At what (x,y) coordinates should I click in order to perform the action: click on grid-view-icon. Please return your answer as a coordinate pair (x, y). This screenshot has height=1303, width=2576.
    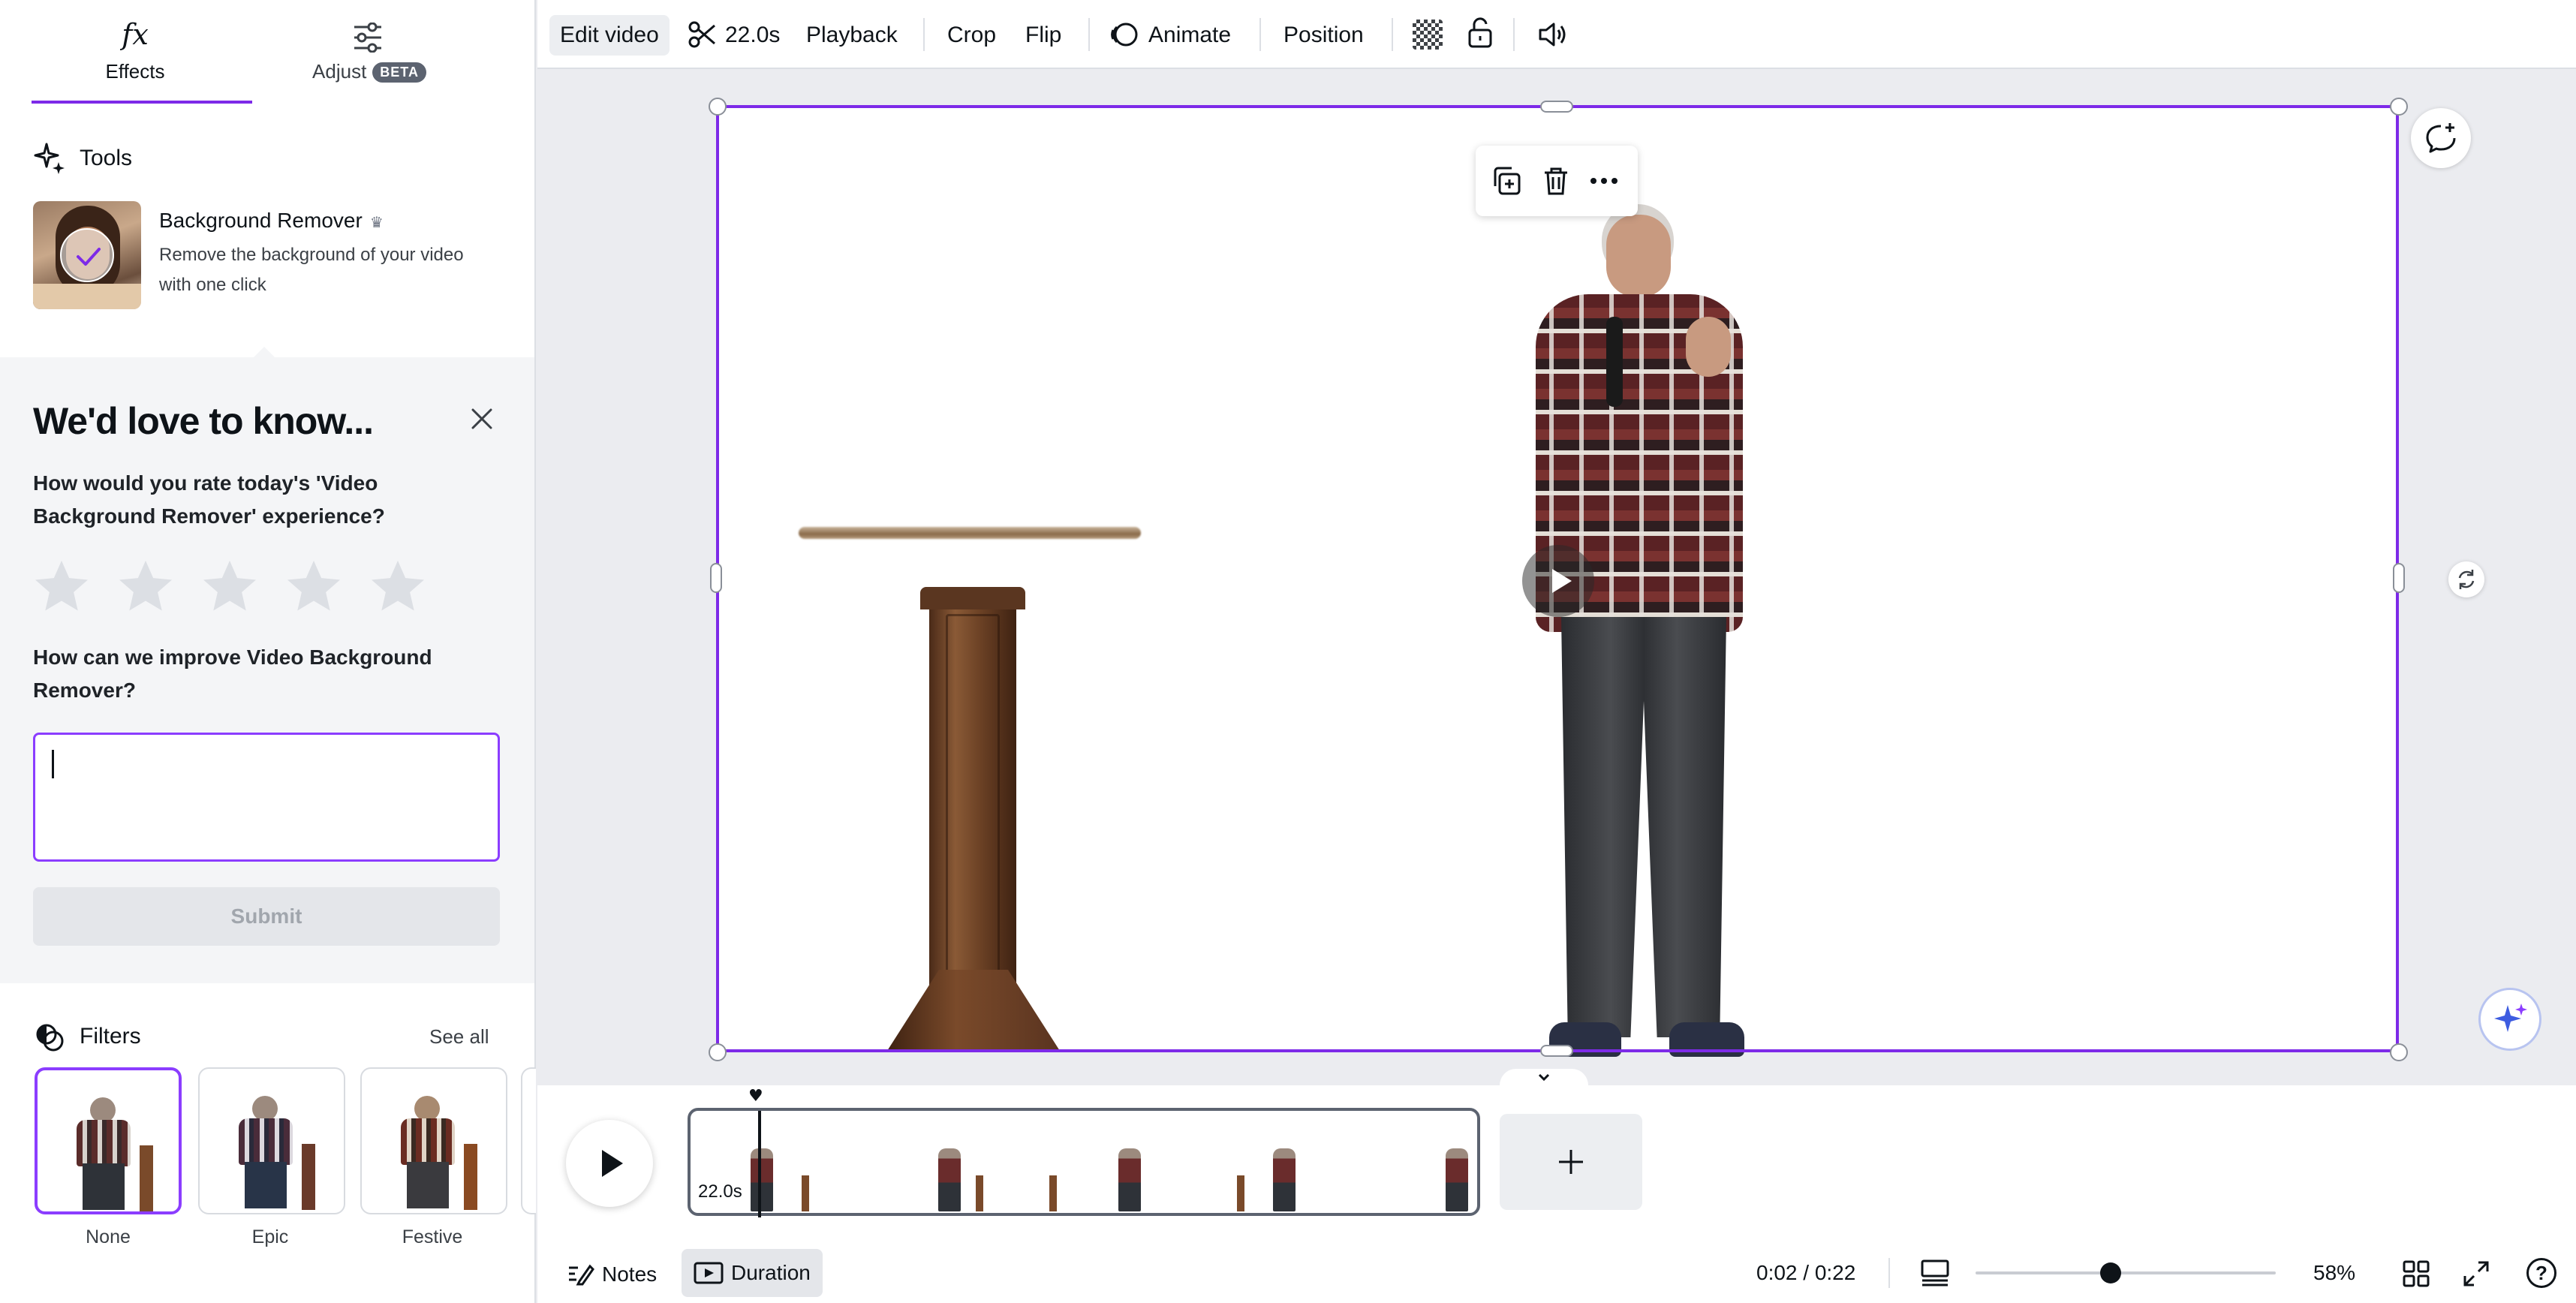
    Looking at the image, I should click on (2416, 1273).